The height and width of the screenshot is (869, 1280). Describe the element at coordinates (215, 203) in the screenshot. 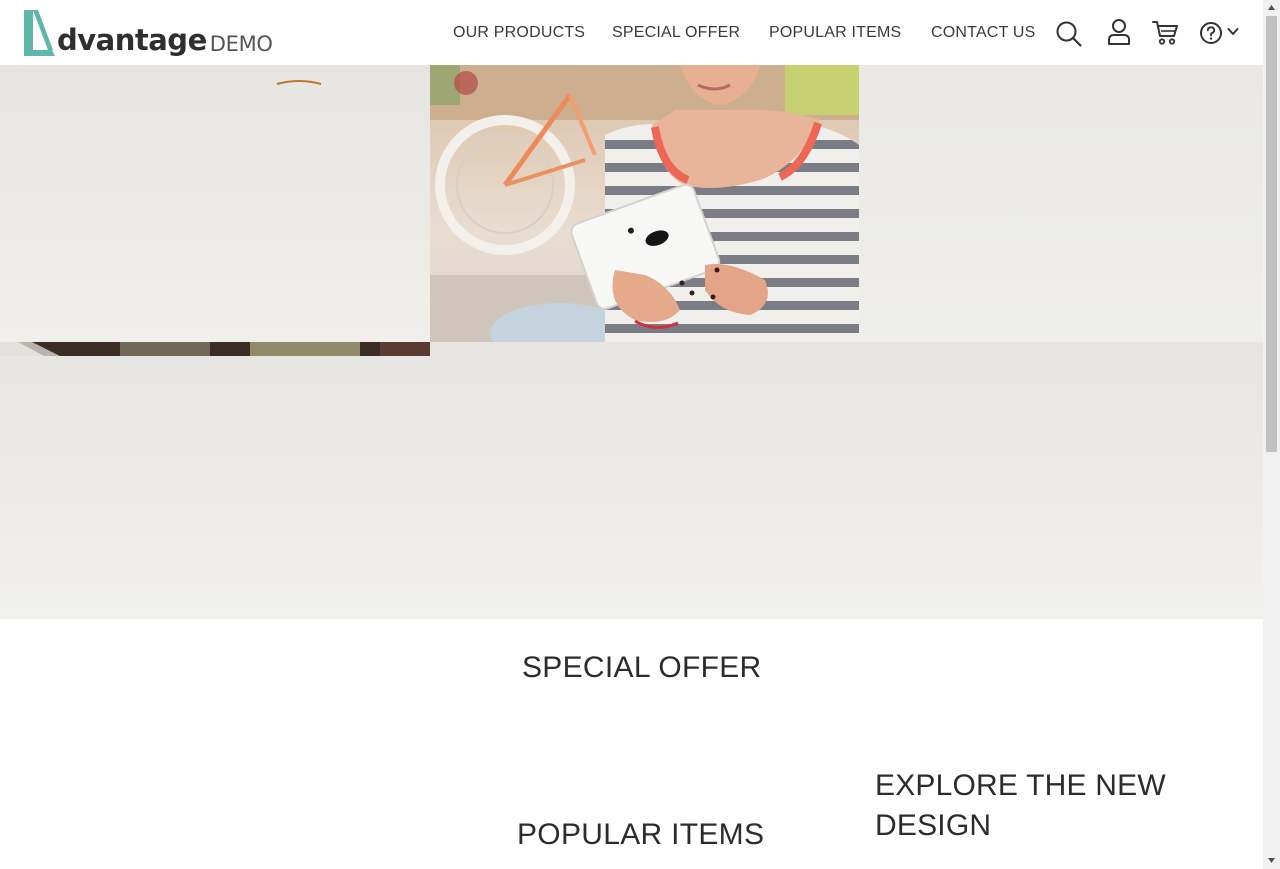

I see `hero-tile-left` at that location.